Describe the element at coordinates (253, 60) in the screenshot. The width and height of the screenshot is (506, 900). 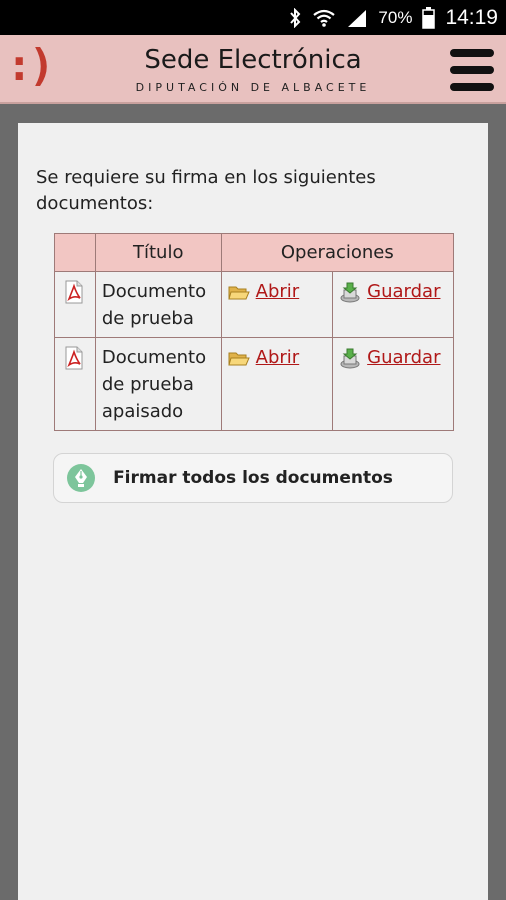
I see `app-title: Sede Electrónica` at that location.